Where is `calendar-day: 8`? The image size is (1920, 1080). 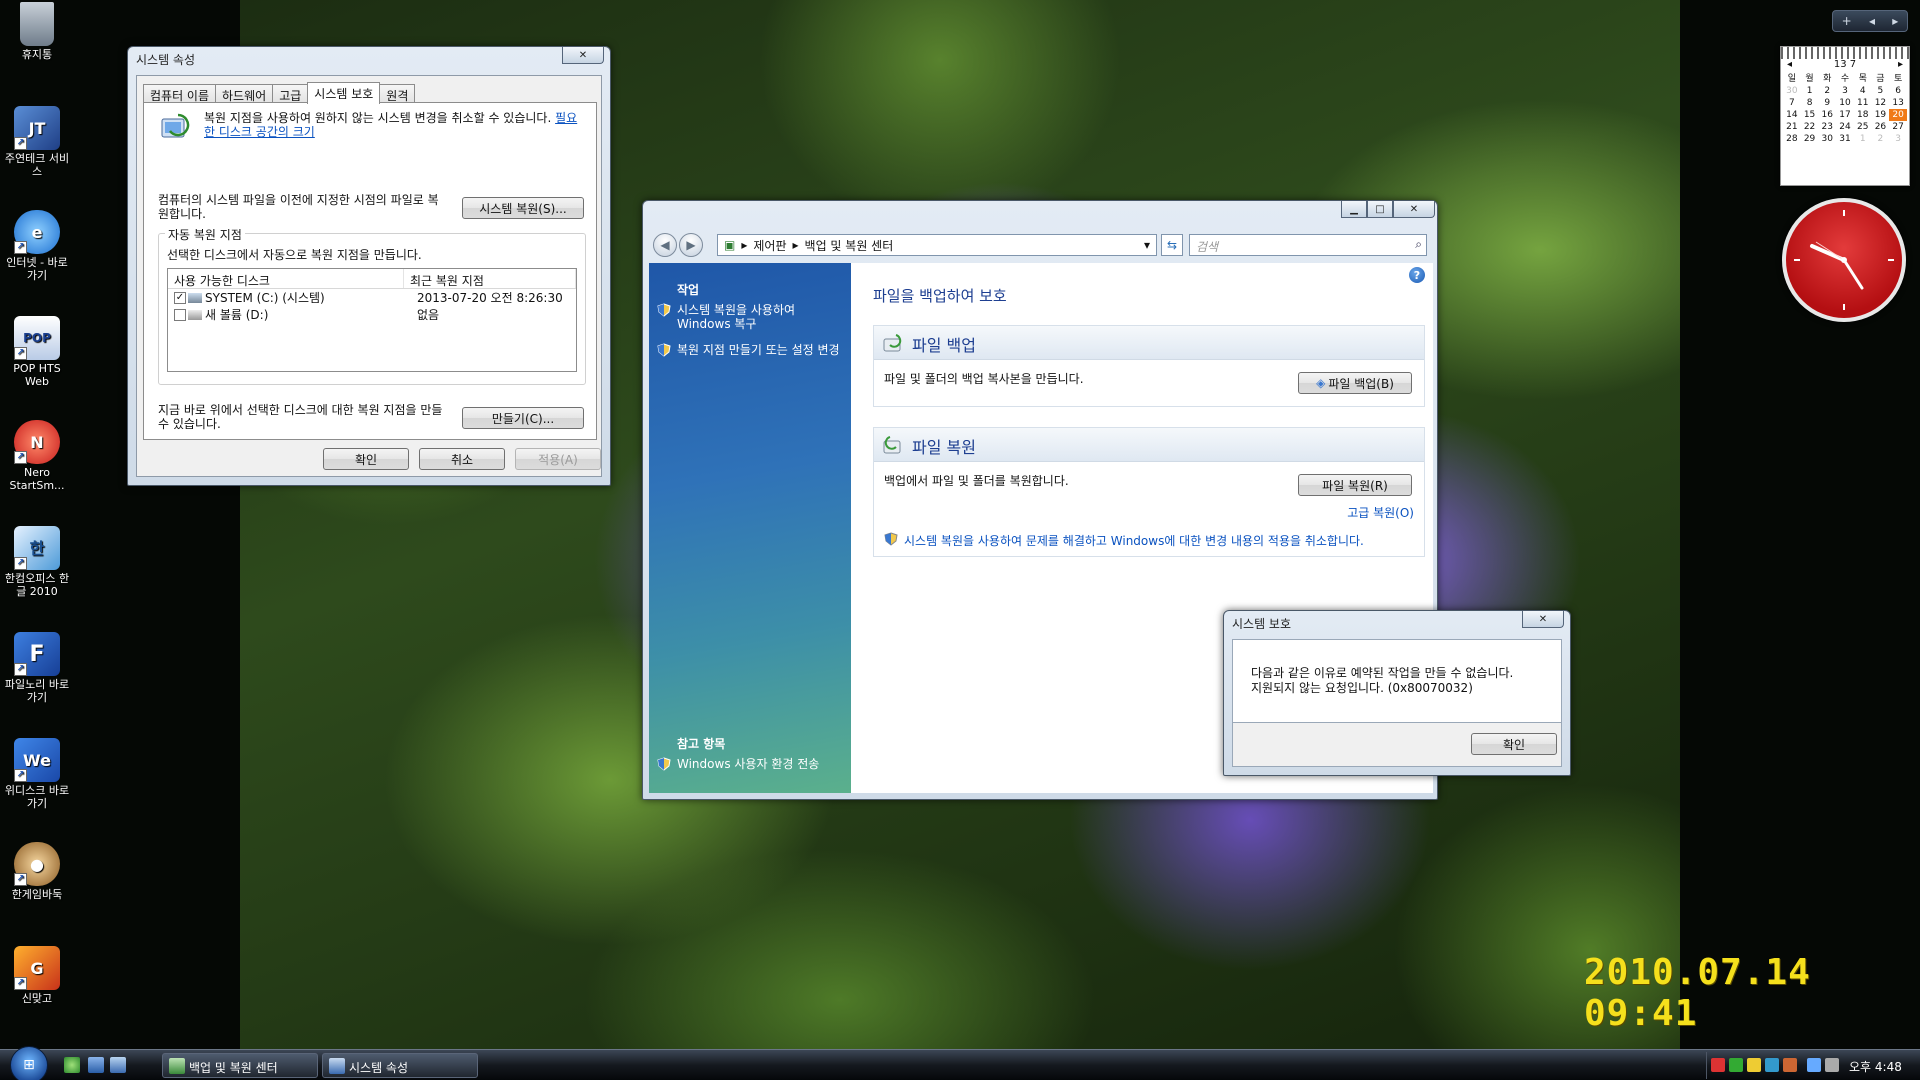
calendar-day: 8 is located at coordinates (1810, 103).